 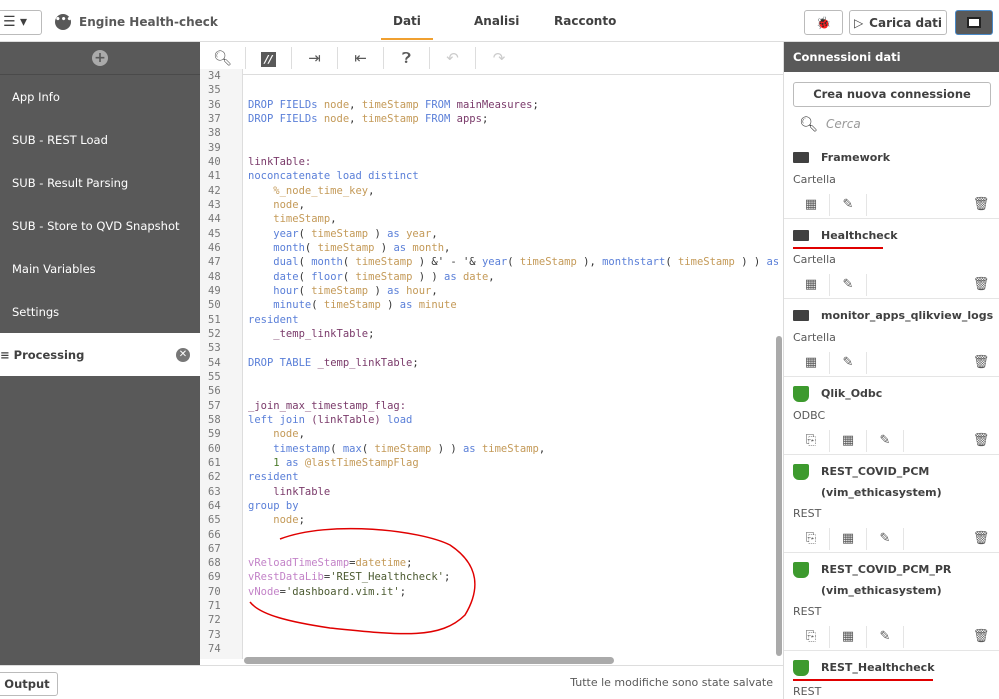 What do you see at coordinates (214, 161) in the screenshot?
I see `line-number: 40` at bounding box center [214, 161].